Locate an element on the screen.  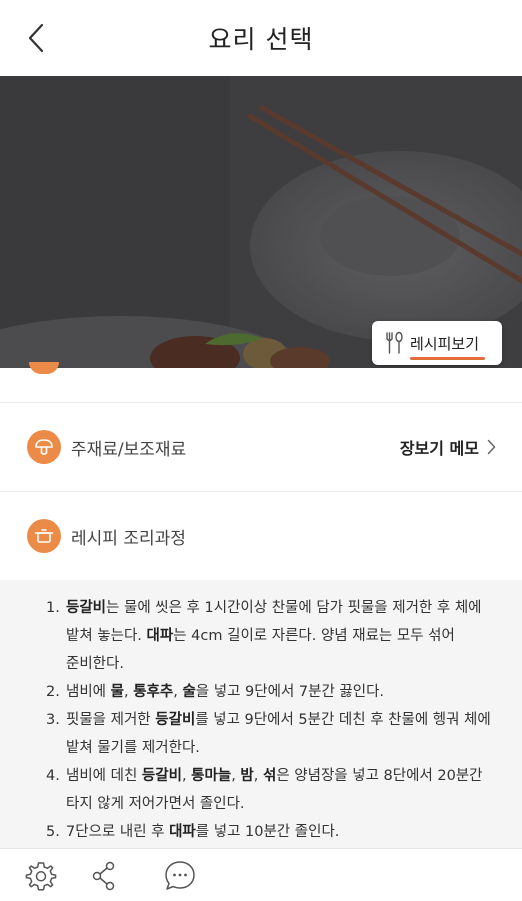
recipe-step: 냄비에 물, 통후추, 술을 넣고 9단에서 7분간 끓인다. is located at coordinates (274, 692).